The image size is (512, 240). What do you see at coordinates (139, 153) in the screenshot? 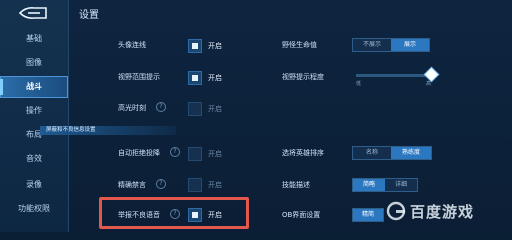
I see `setting-auto-reject-label: 自动拒绝投降` at bounding box center [139, 153].